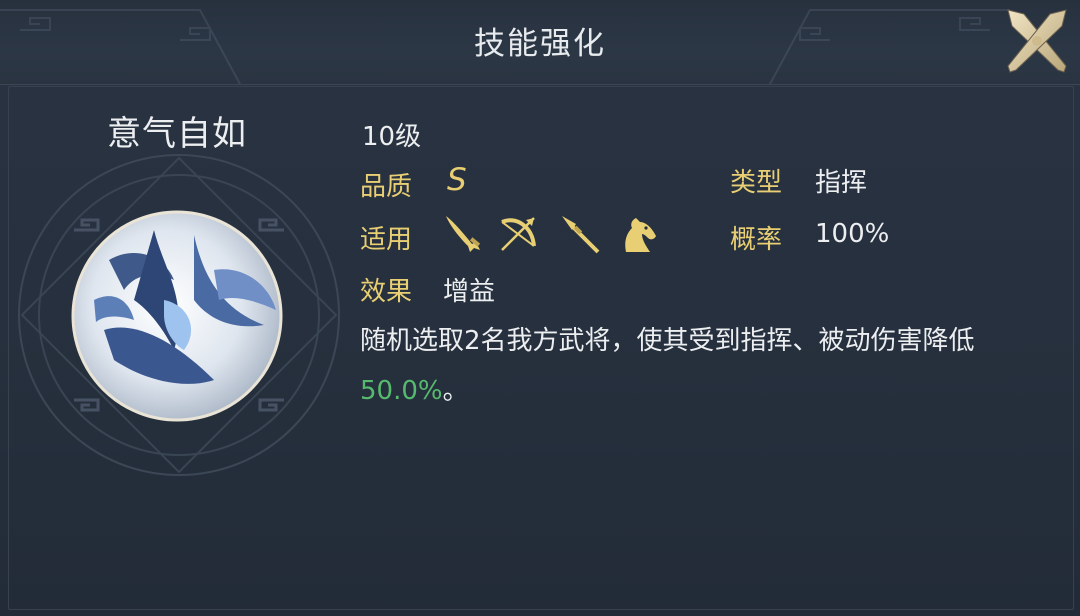  I want to click on close-icon, so click(1037, 41).